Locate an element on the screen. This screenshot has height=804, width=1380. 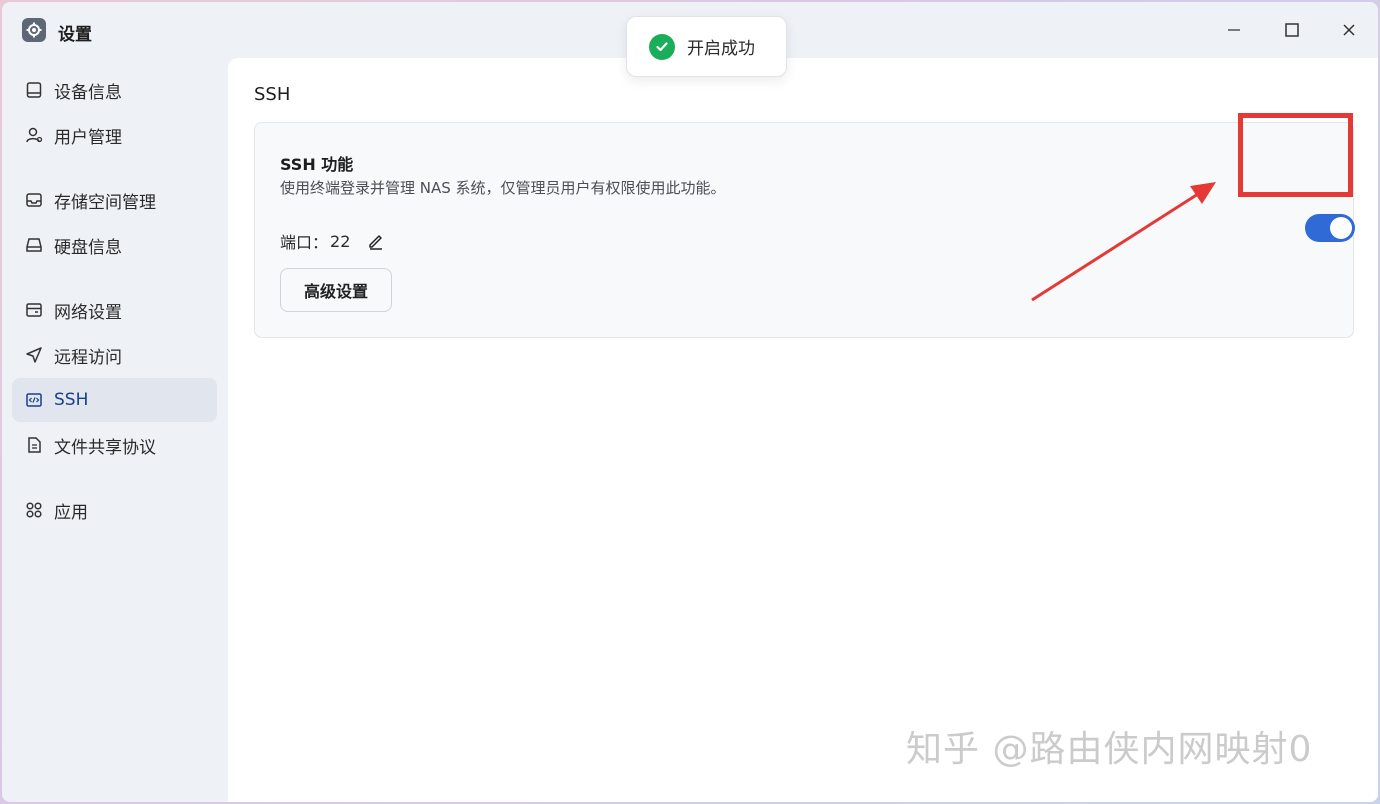
advanced-settings-button: 高级设置 is located at coordinates (336, 290).